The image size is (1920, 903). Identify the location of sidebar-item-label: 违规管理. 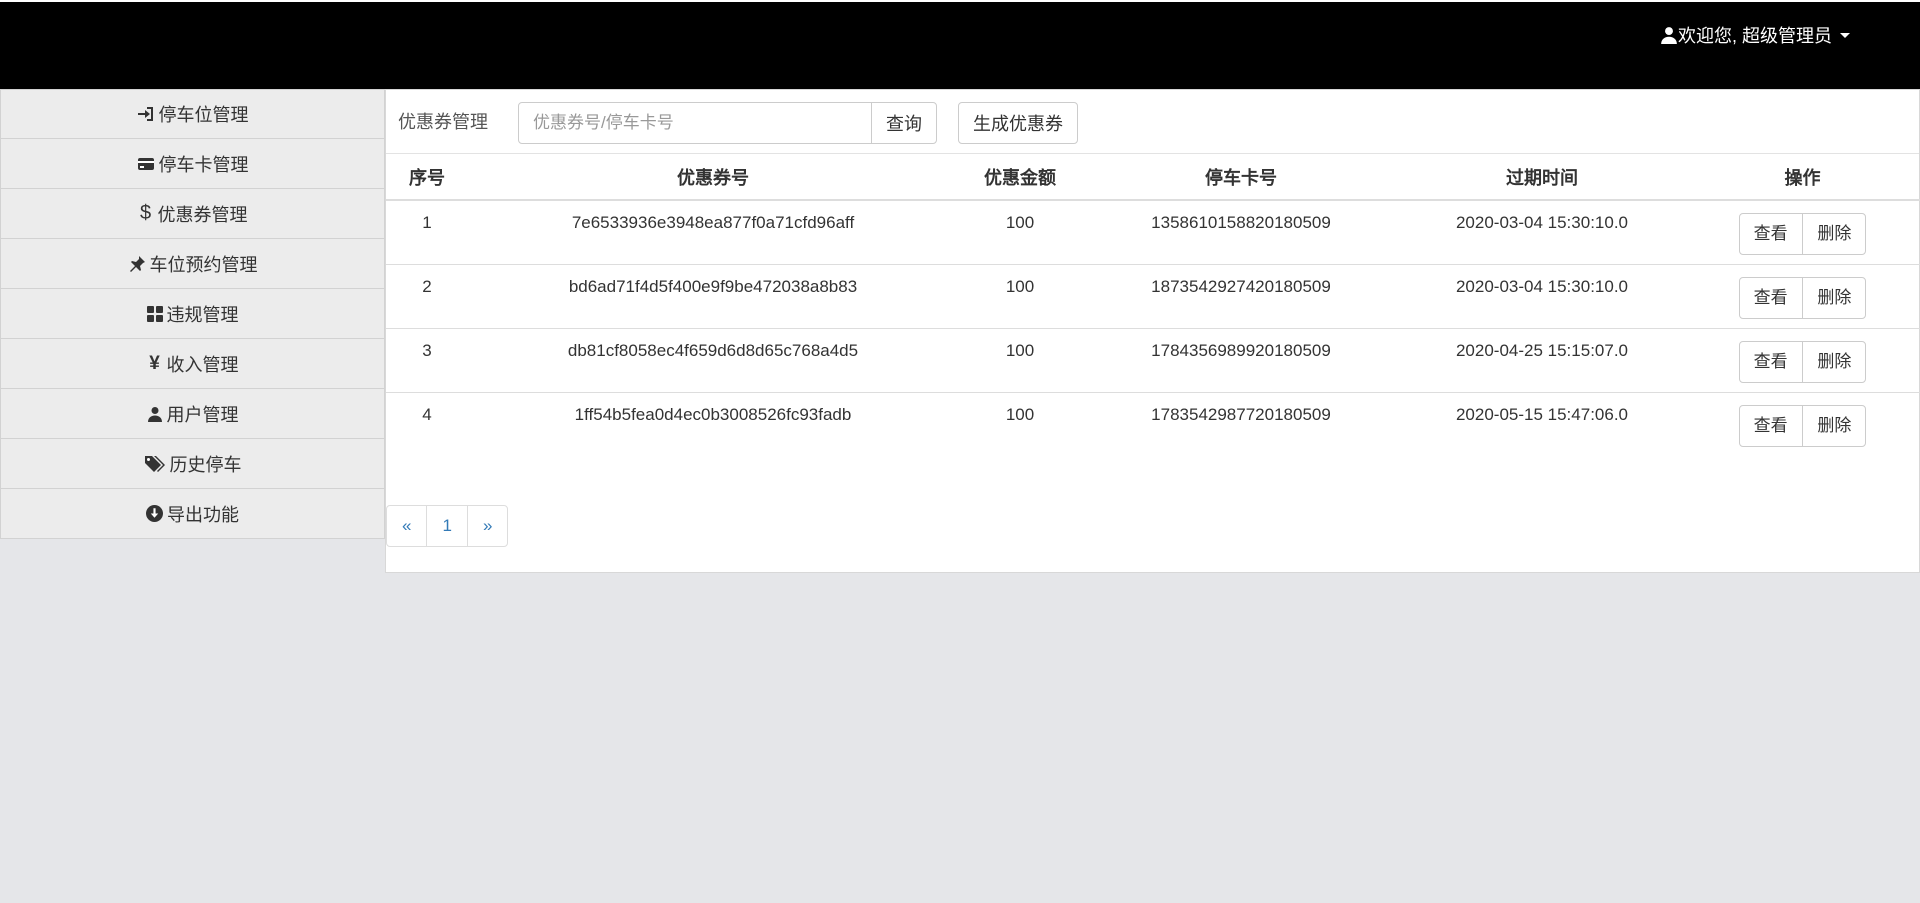
(202, 314).